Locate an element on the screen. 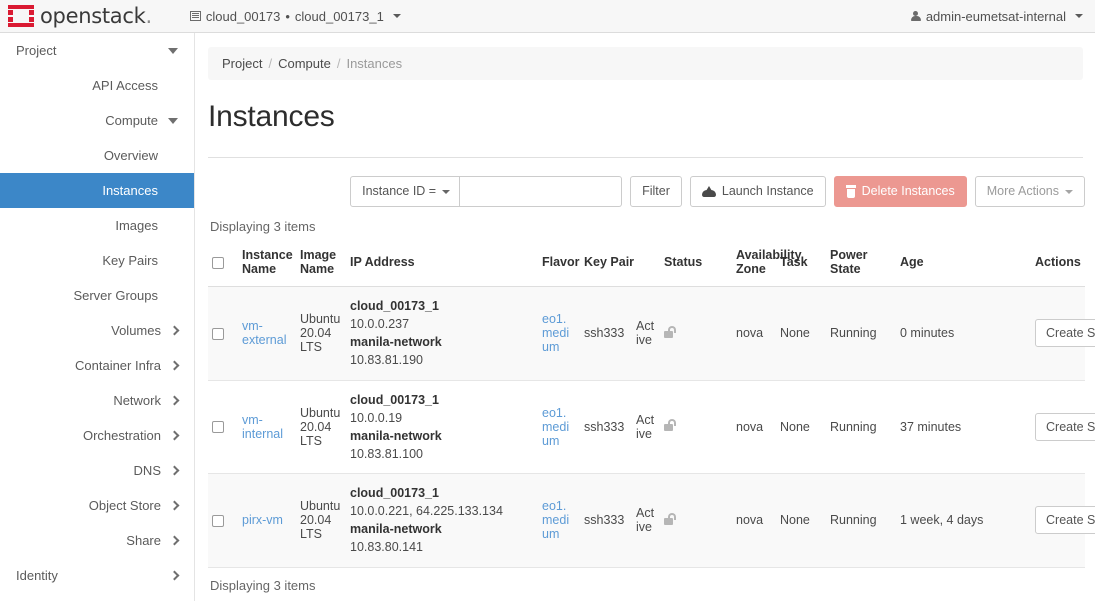 The height and width of the screenshot is (601, 1095). sidebar-item-label: Project is located at coordinates (36, 50).